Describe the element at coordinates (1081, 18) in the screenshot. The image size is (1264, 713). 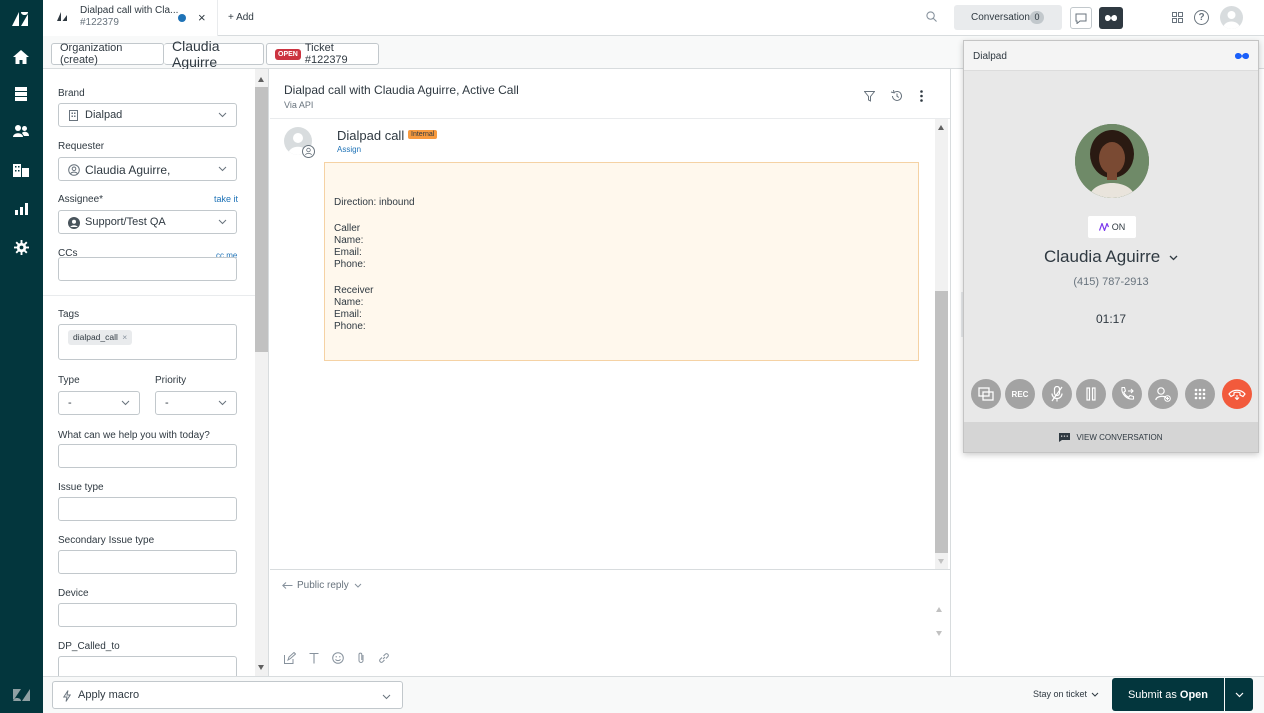
I see `chat-icon` at that location.